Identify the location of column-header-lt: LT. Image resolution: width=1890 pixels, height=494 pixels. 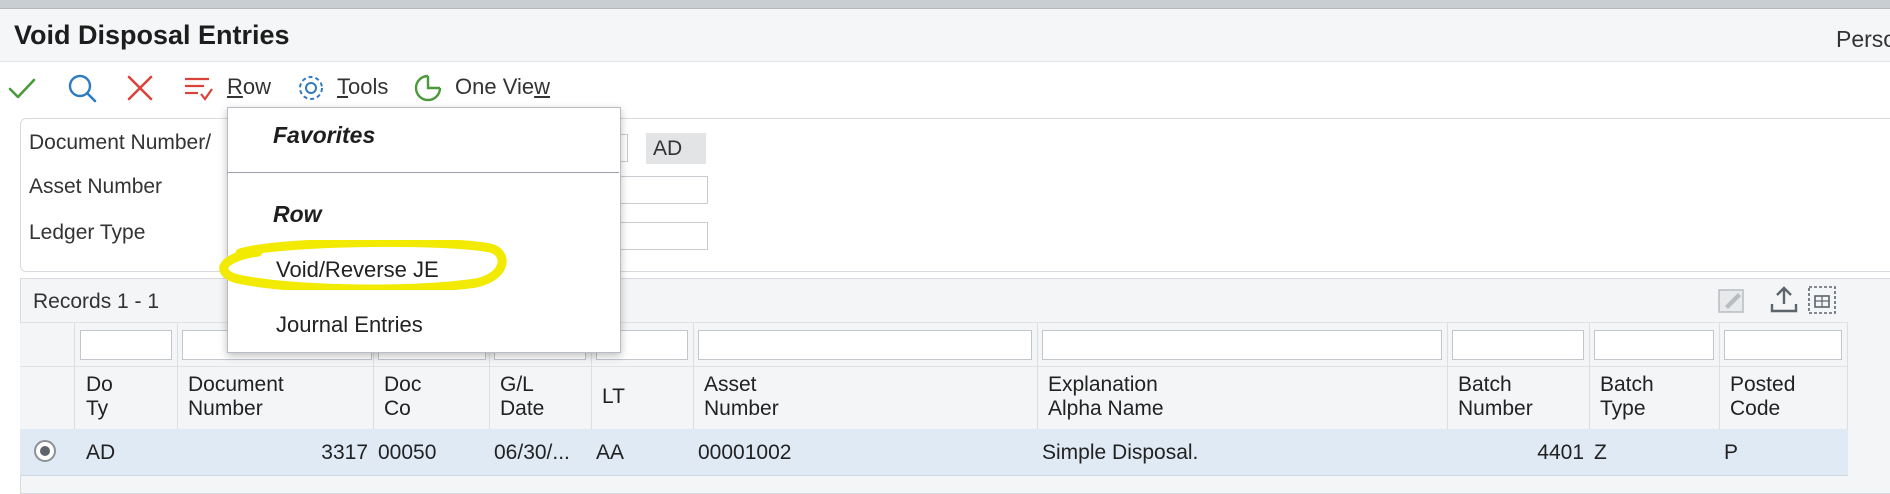
(613, 397).